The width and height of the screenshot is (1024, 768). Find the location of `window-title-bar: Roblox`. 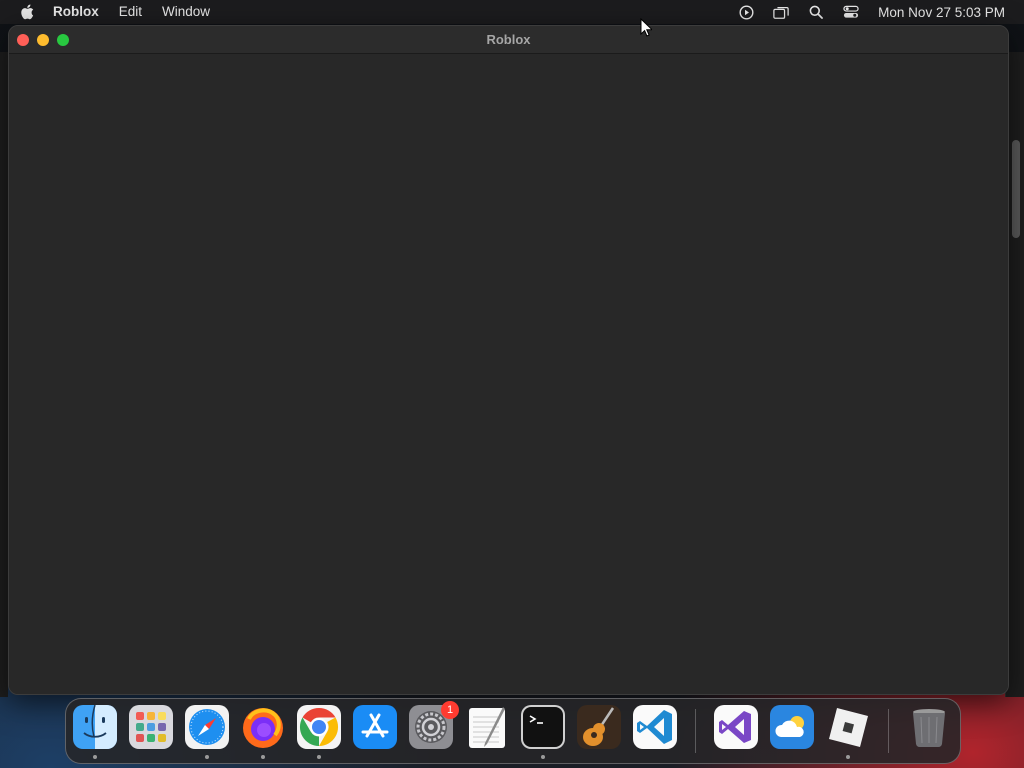

window-title-bar: Roblox is located at coordinates (508, 40).